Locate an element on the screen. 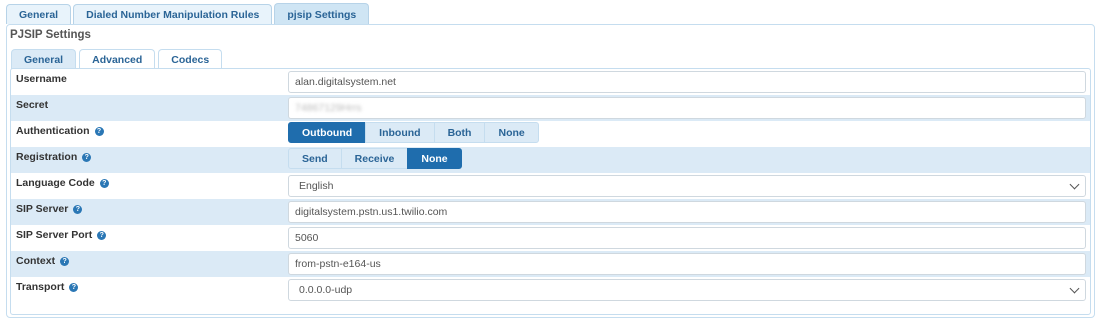 The height and width of the screenshot is (323, 1101). subtab-advanced: Advanced is located at coordinates (117, 59).